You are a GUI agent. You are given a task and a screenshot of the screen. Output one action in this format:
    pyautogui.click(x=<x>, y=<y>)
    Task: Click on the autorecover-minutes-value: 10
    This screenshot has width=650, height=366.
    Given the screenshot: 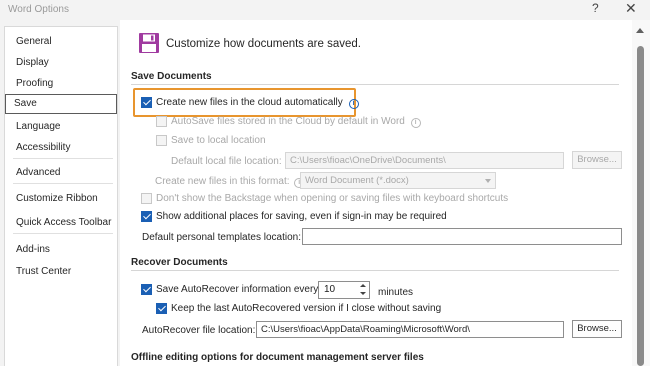 What is the action you would take?
    pyautogui.click(x=330, y=289)
    